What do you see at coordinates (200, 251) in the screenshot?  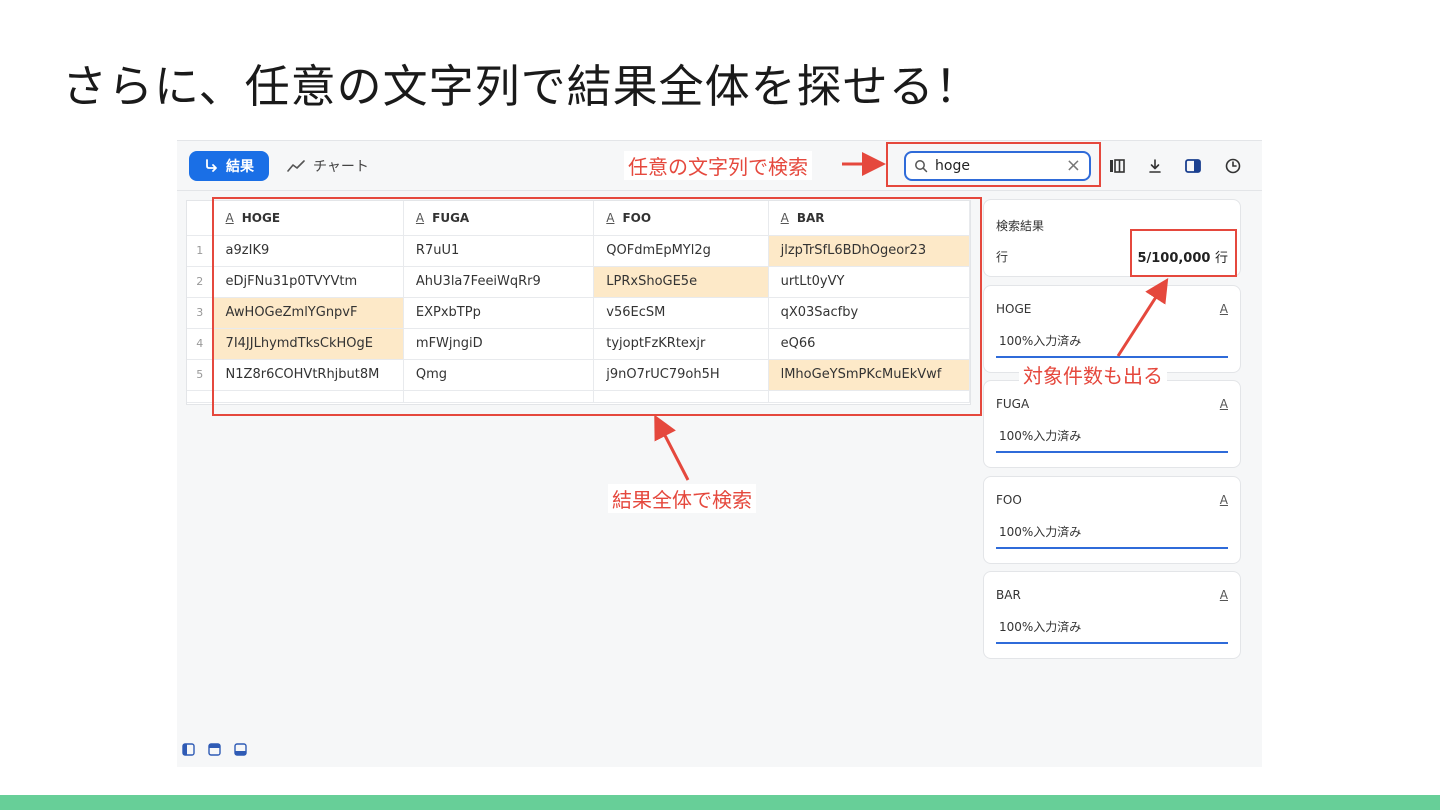 I see `row-number: 1` at bounding box center [200, 251].